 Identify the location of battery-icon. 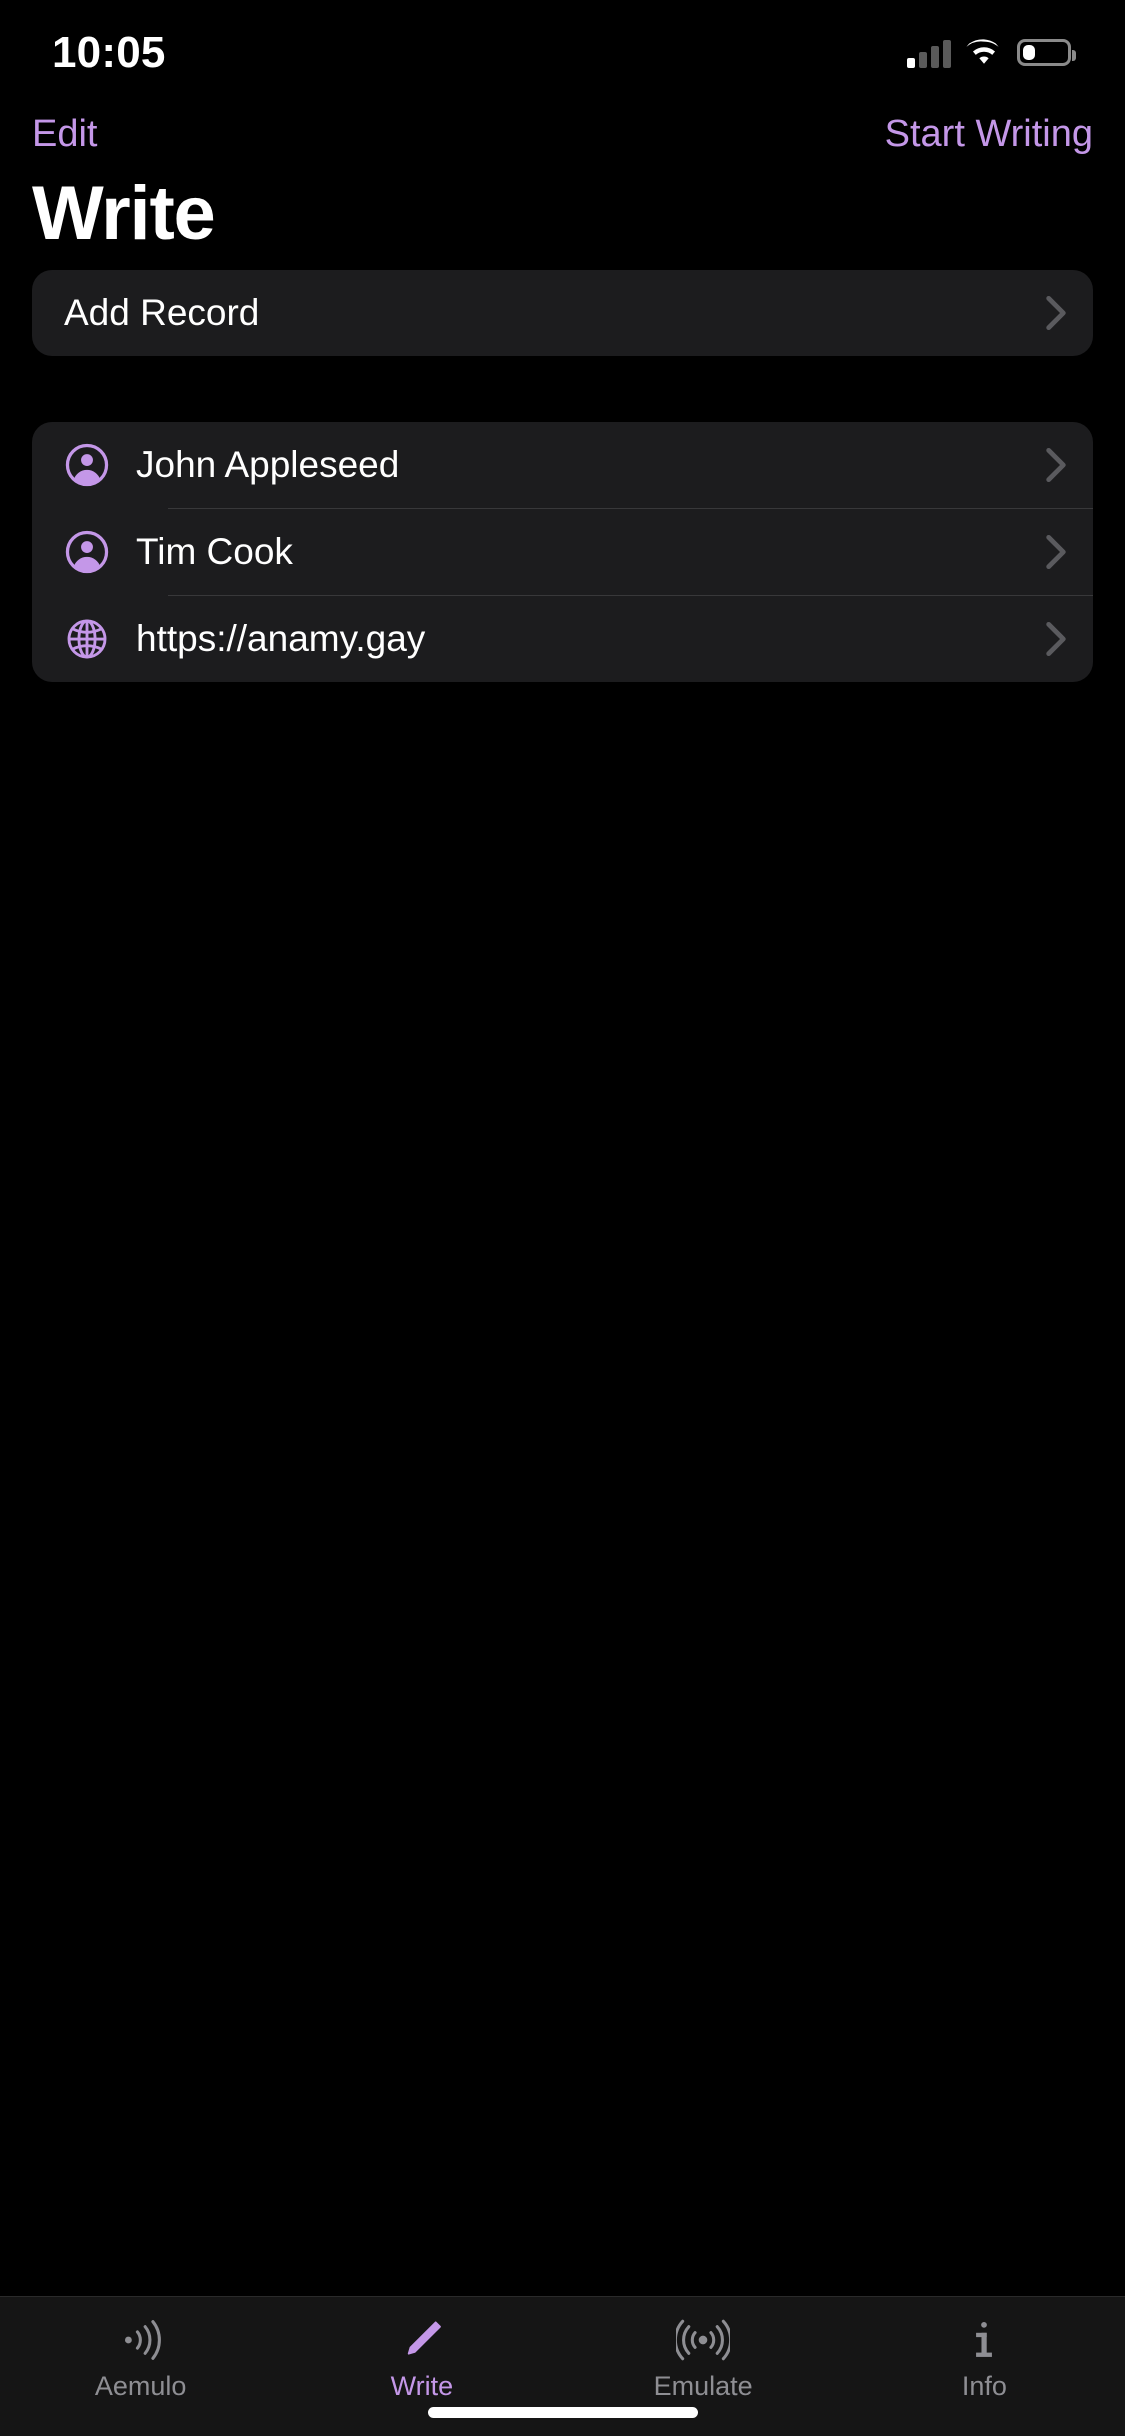
(1046, 52).